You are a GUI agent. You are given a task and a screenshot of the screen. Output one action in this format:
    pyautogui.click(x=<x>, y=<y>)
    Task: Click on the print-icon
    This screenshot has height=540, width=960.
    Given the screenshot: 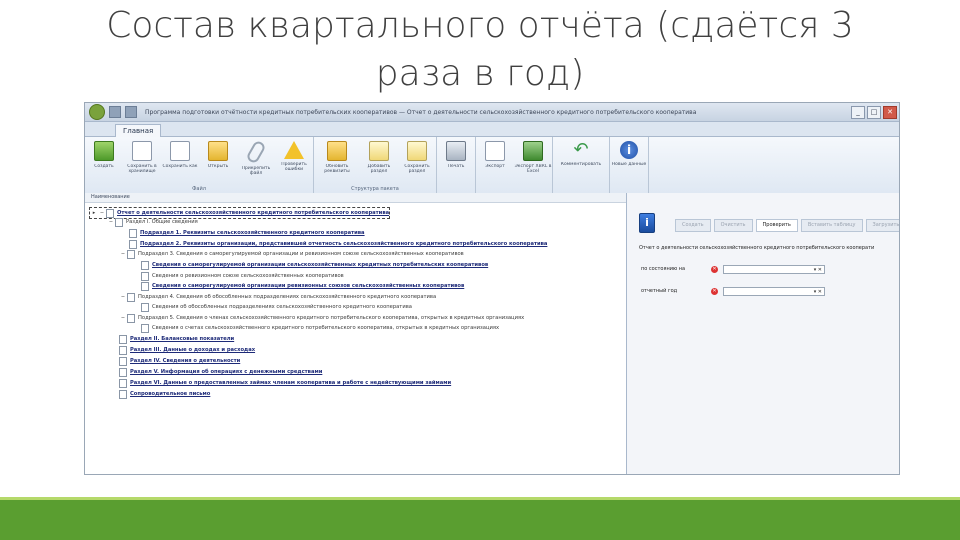 What is the action you would take?
    pyautogui.click(x=456, y=151)
    